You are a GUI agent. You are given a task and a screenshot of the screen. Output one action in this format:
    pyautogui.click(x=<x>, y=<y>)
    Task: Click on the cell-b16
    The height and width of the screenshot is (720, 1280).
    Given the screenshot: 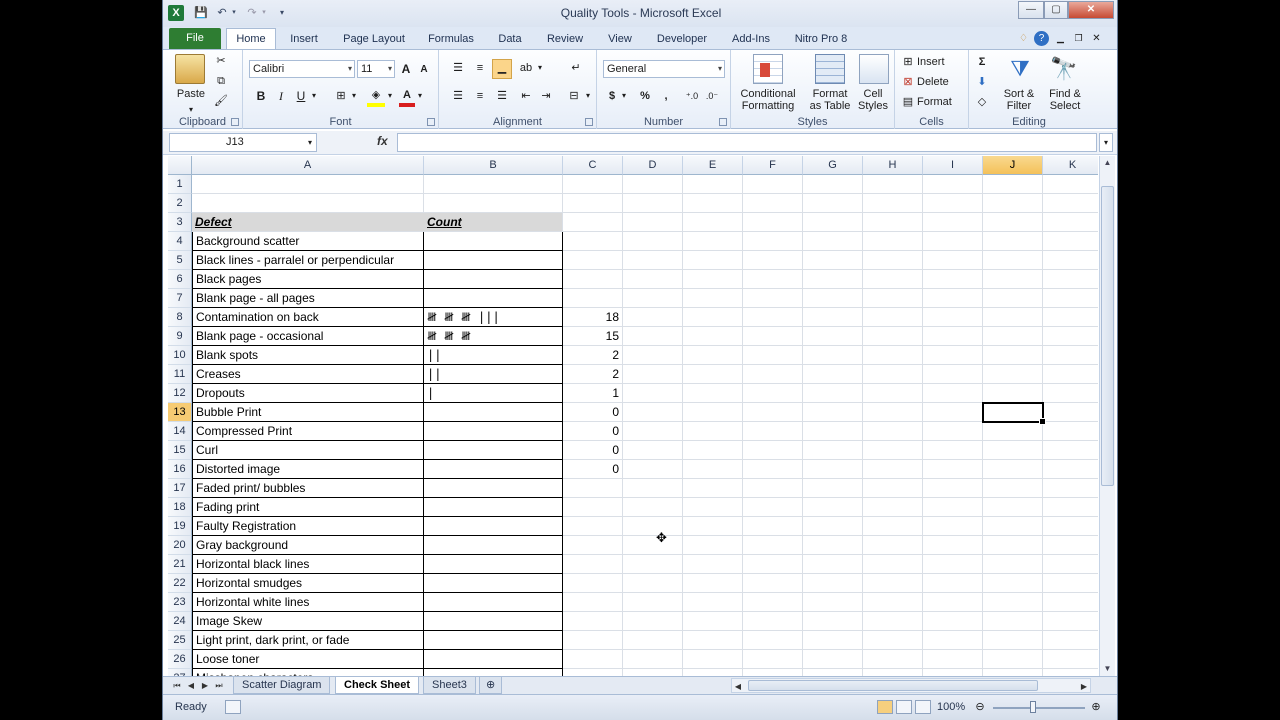 What is the action you would take?
    pyautogui.click(x=493, y=469)
    